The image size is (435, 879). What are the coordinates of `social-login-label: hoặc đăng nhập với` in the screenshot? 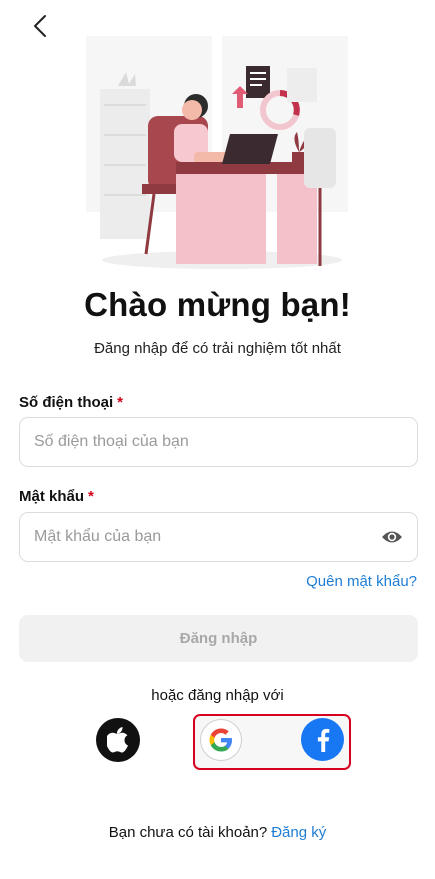 It's located at (217, 695).